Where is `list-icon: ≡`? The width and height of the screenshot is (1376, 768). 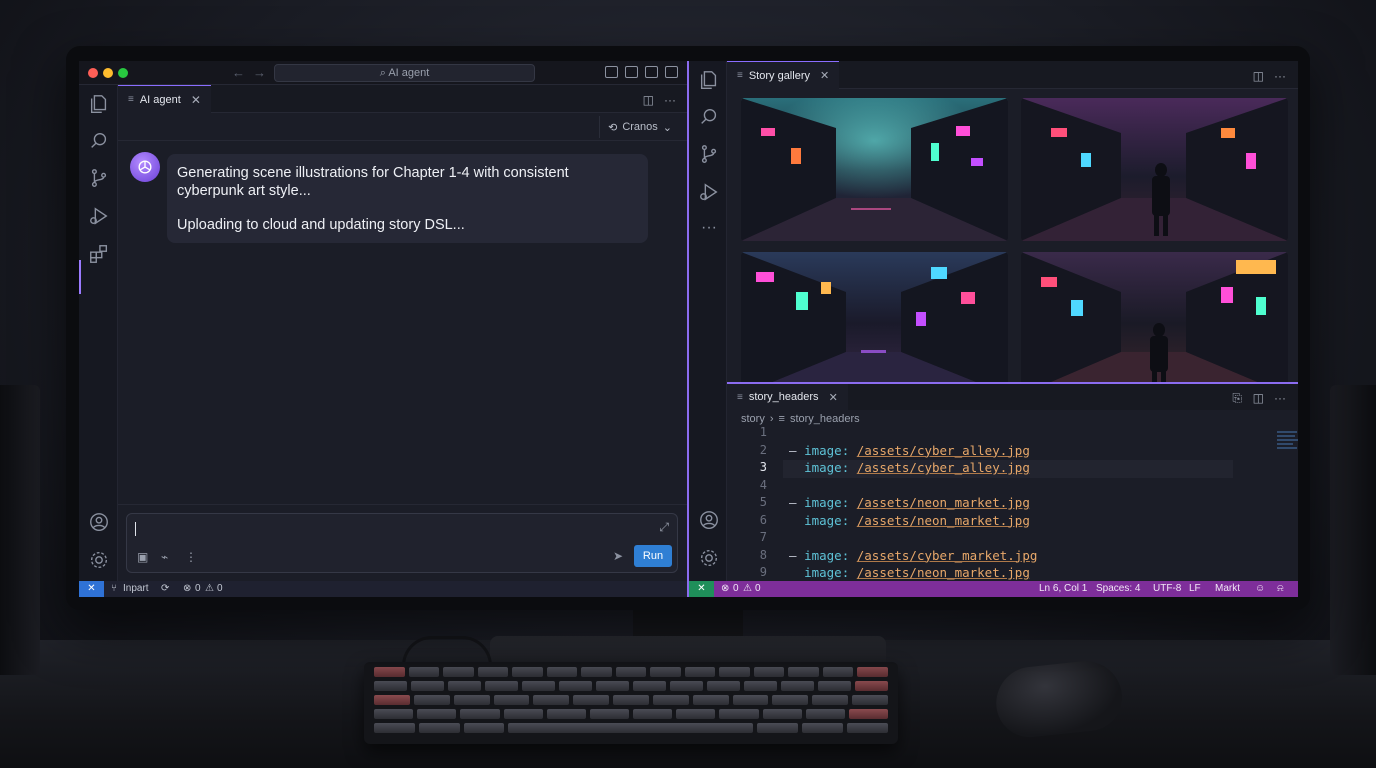
list-icon: ≡ is located at coordinates (740, 75).